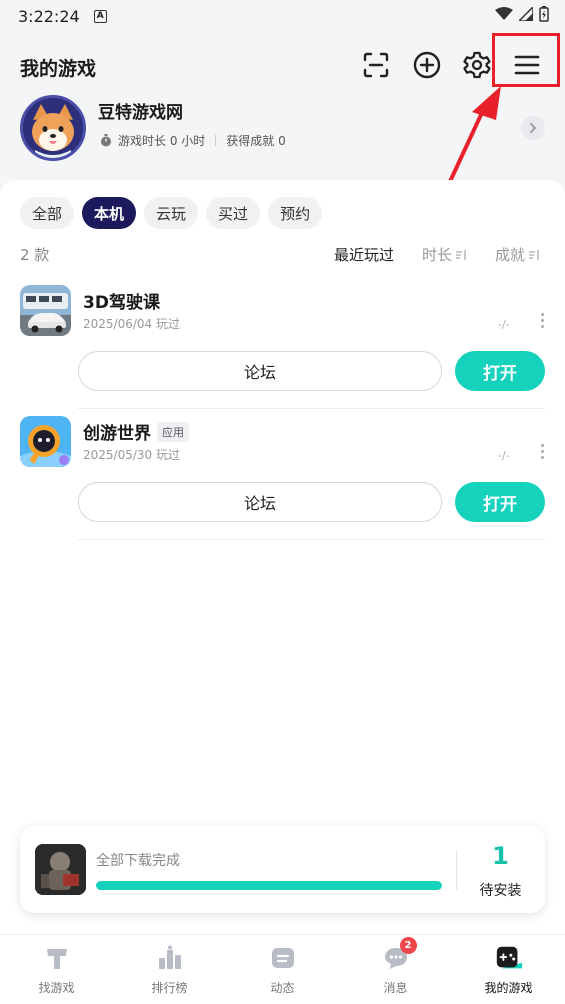  I want to click on pending-count: 1, so click(500, 856).